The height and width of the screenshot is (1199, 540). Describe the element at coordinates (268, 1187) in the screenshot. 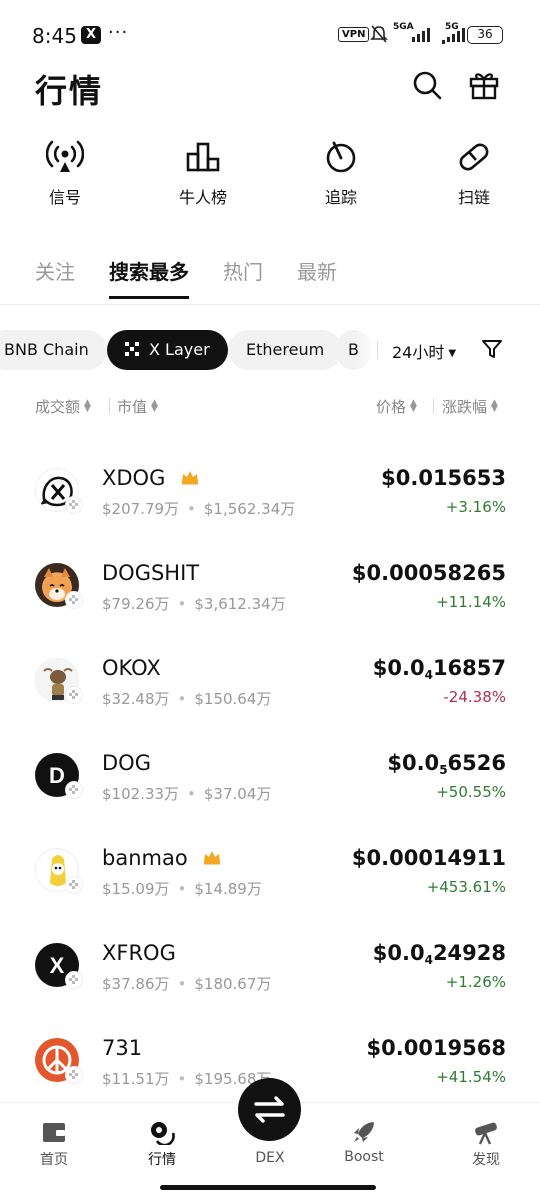

I see `home-indicator` at that location.